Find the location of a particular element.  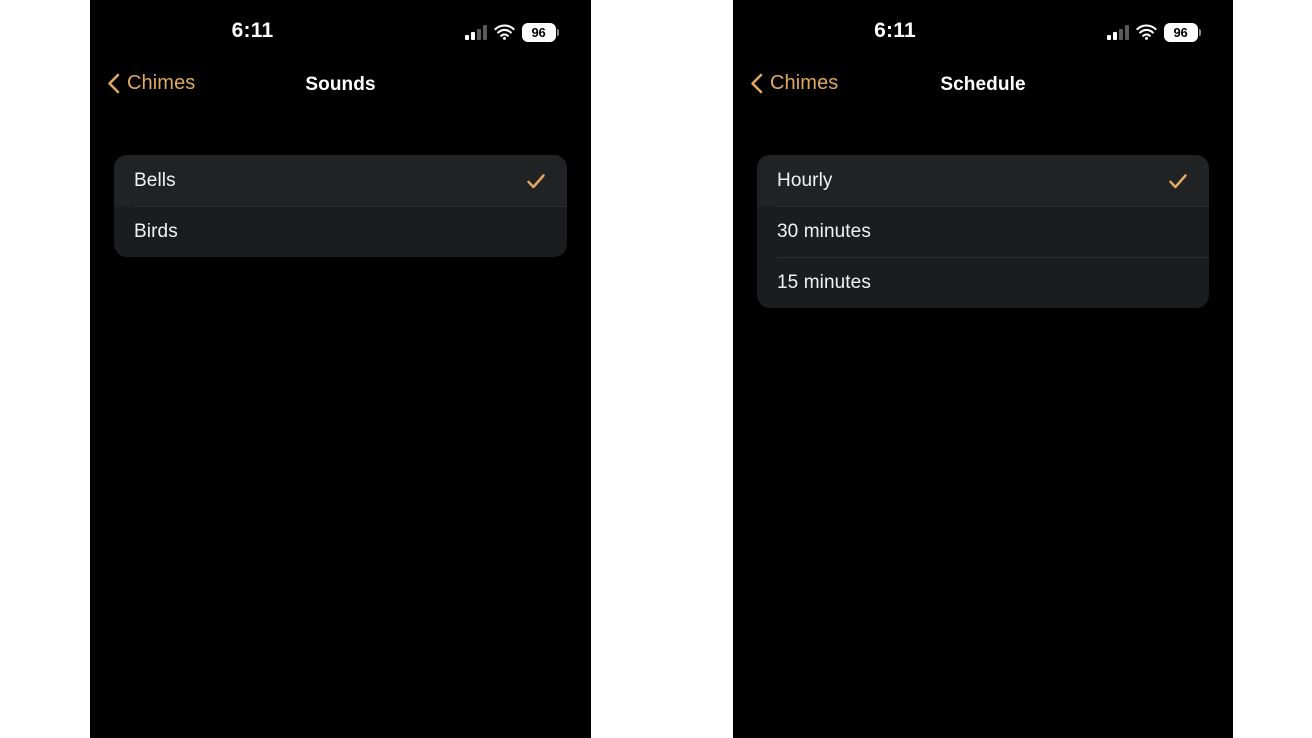

list-item: Hourly is located at coordinates (983, 180).